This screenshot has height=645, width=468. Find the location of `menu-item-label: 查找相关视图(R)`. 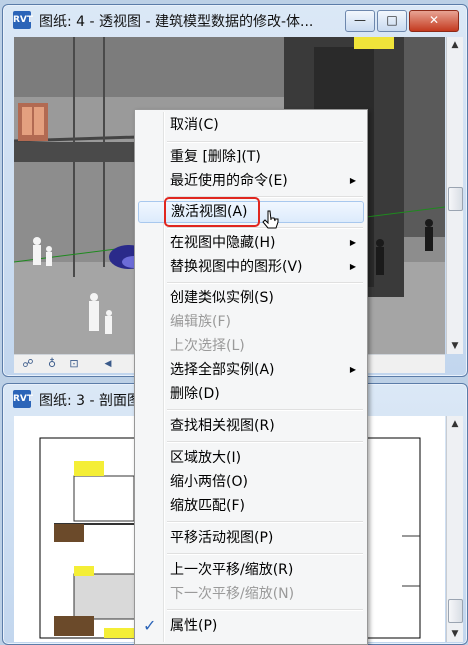

menu-item-label: 查找相关视图(R) is located at coordinates (222, 426).